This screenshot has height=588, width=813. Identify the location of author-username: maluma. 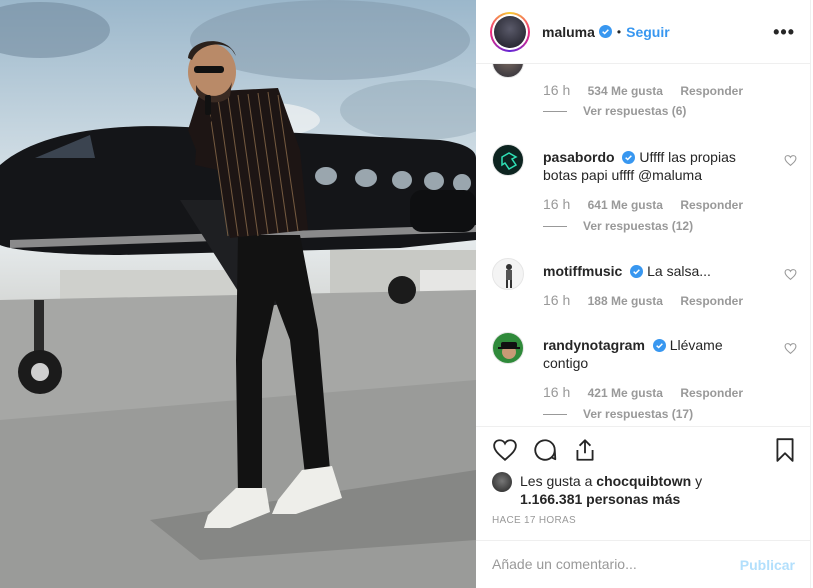
(568, 32).